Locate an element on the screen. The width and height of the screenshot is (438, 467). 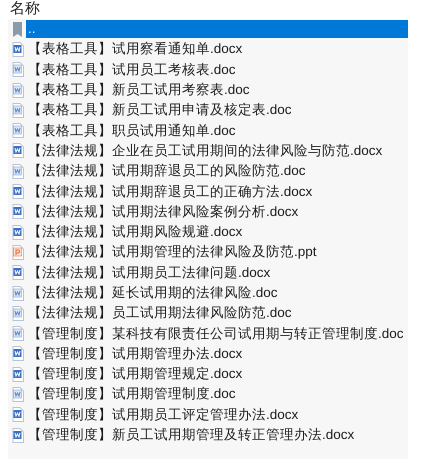
file-name: 【管理制度】试用期员工评定管理办法.docx is located at coordinates (217, 415).